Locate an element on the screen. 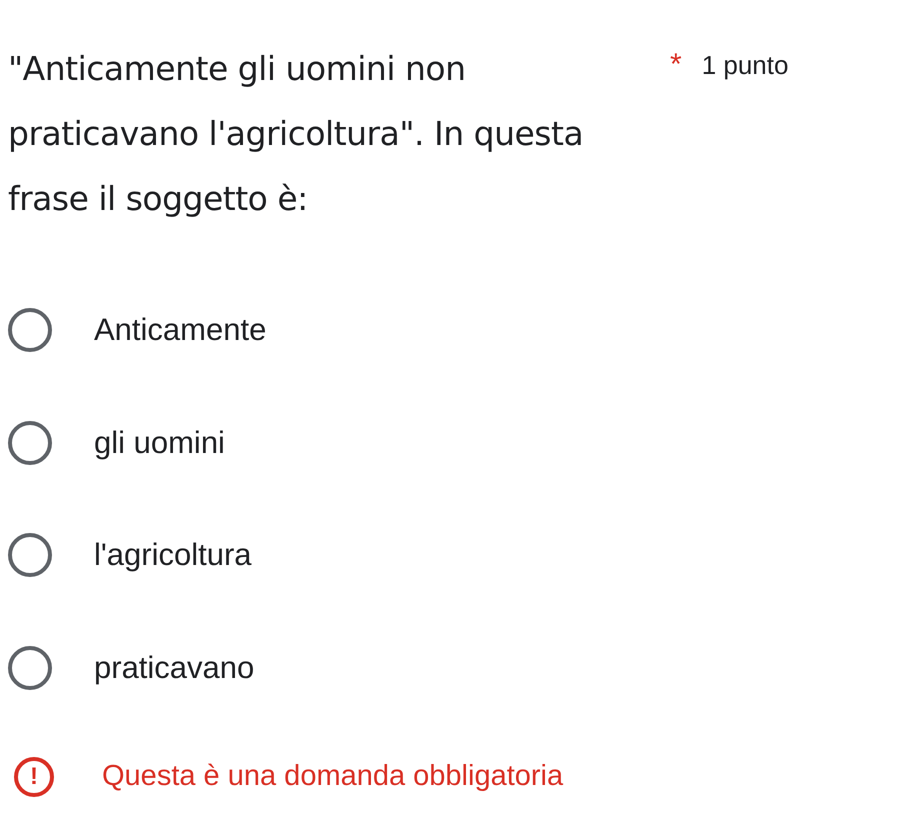 The height and width of the screenshot is (829, 905). error-icon: ! is located at coordinates (34, 776).